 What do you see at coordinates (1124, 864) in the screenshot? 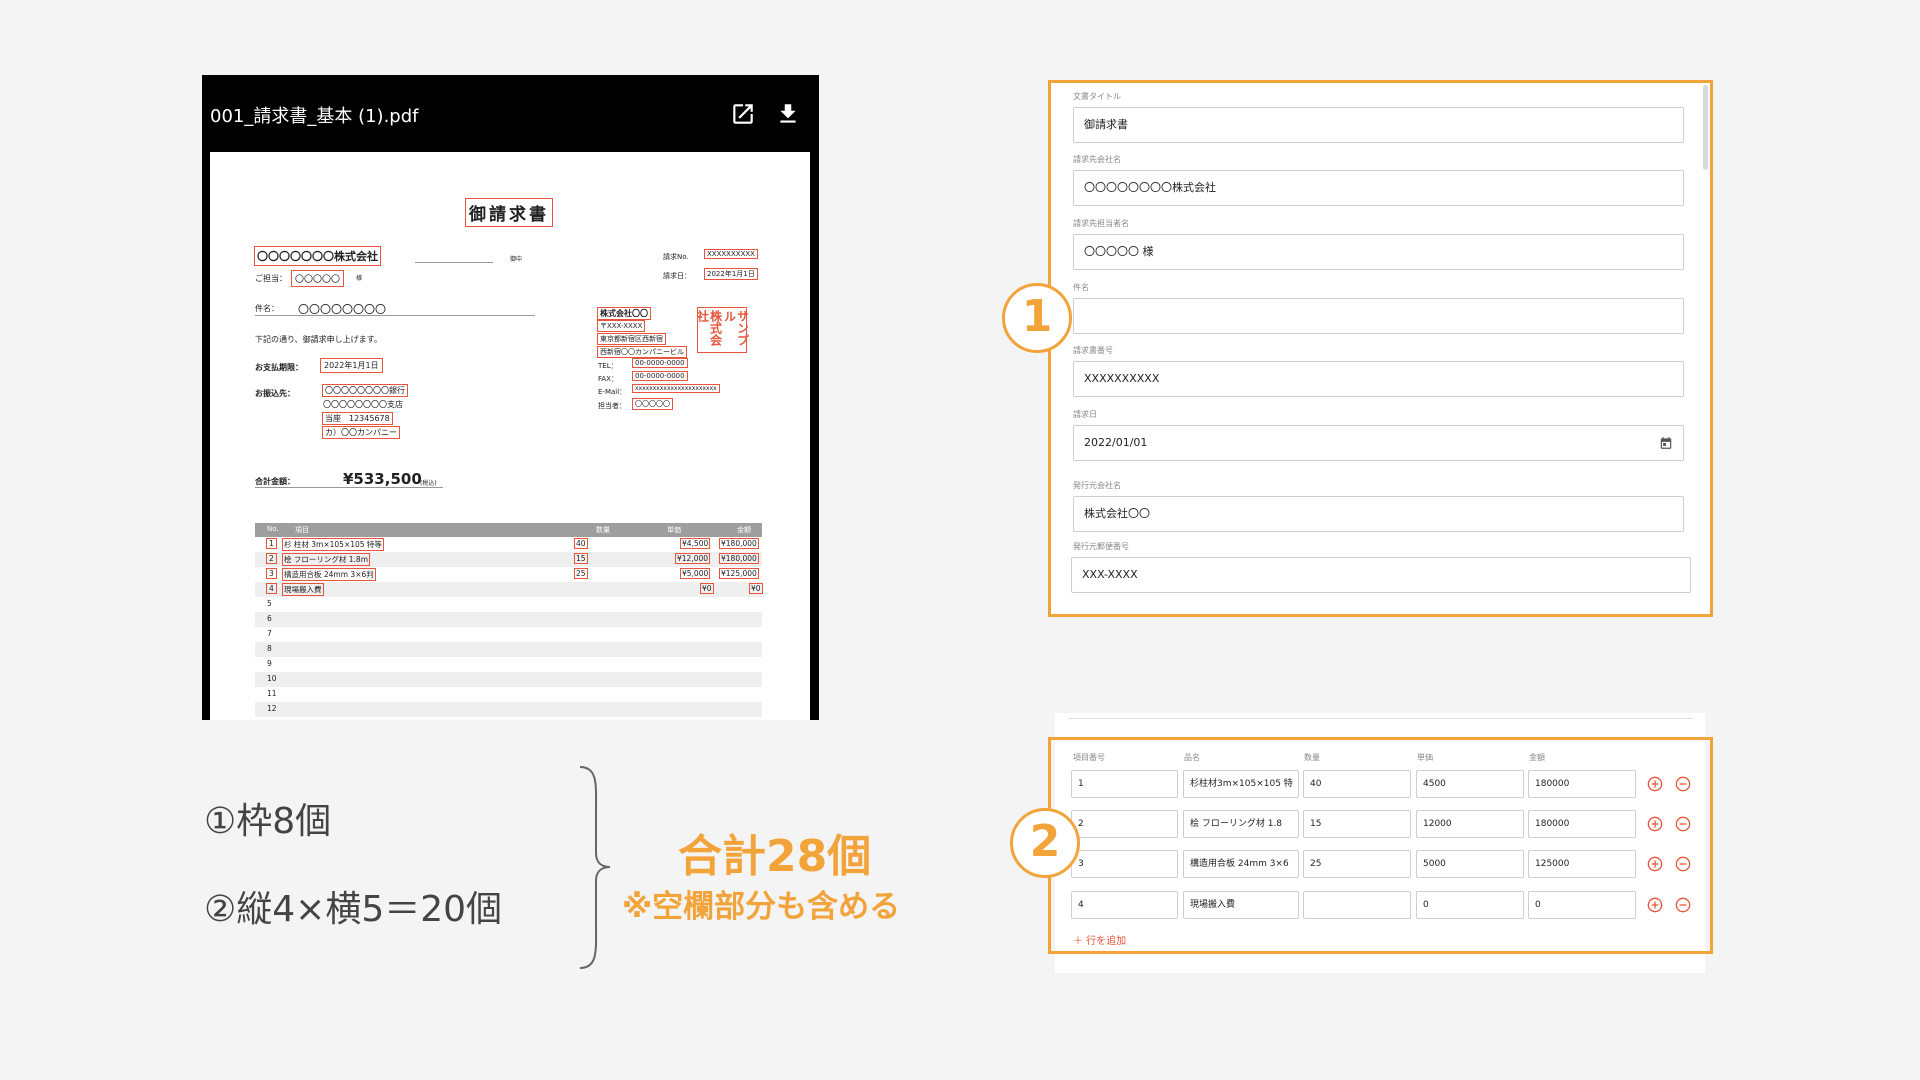
I see `line-item-cell: 3` at bounding box center [1124, 864].